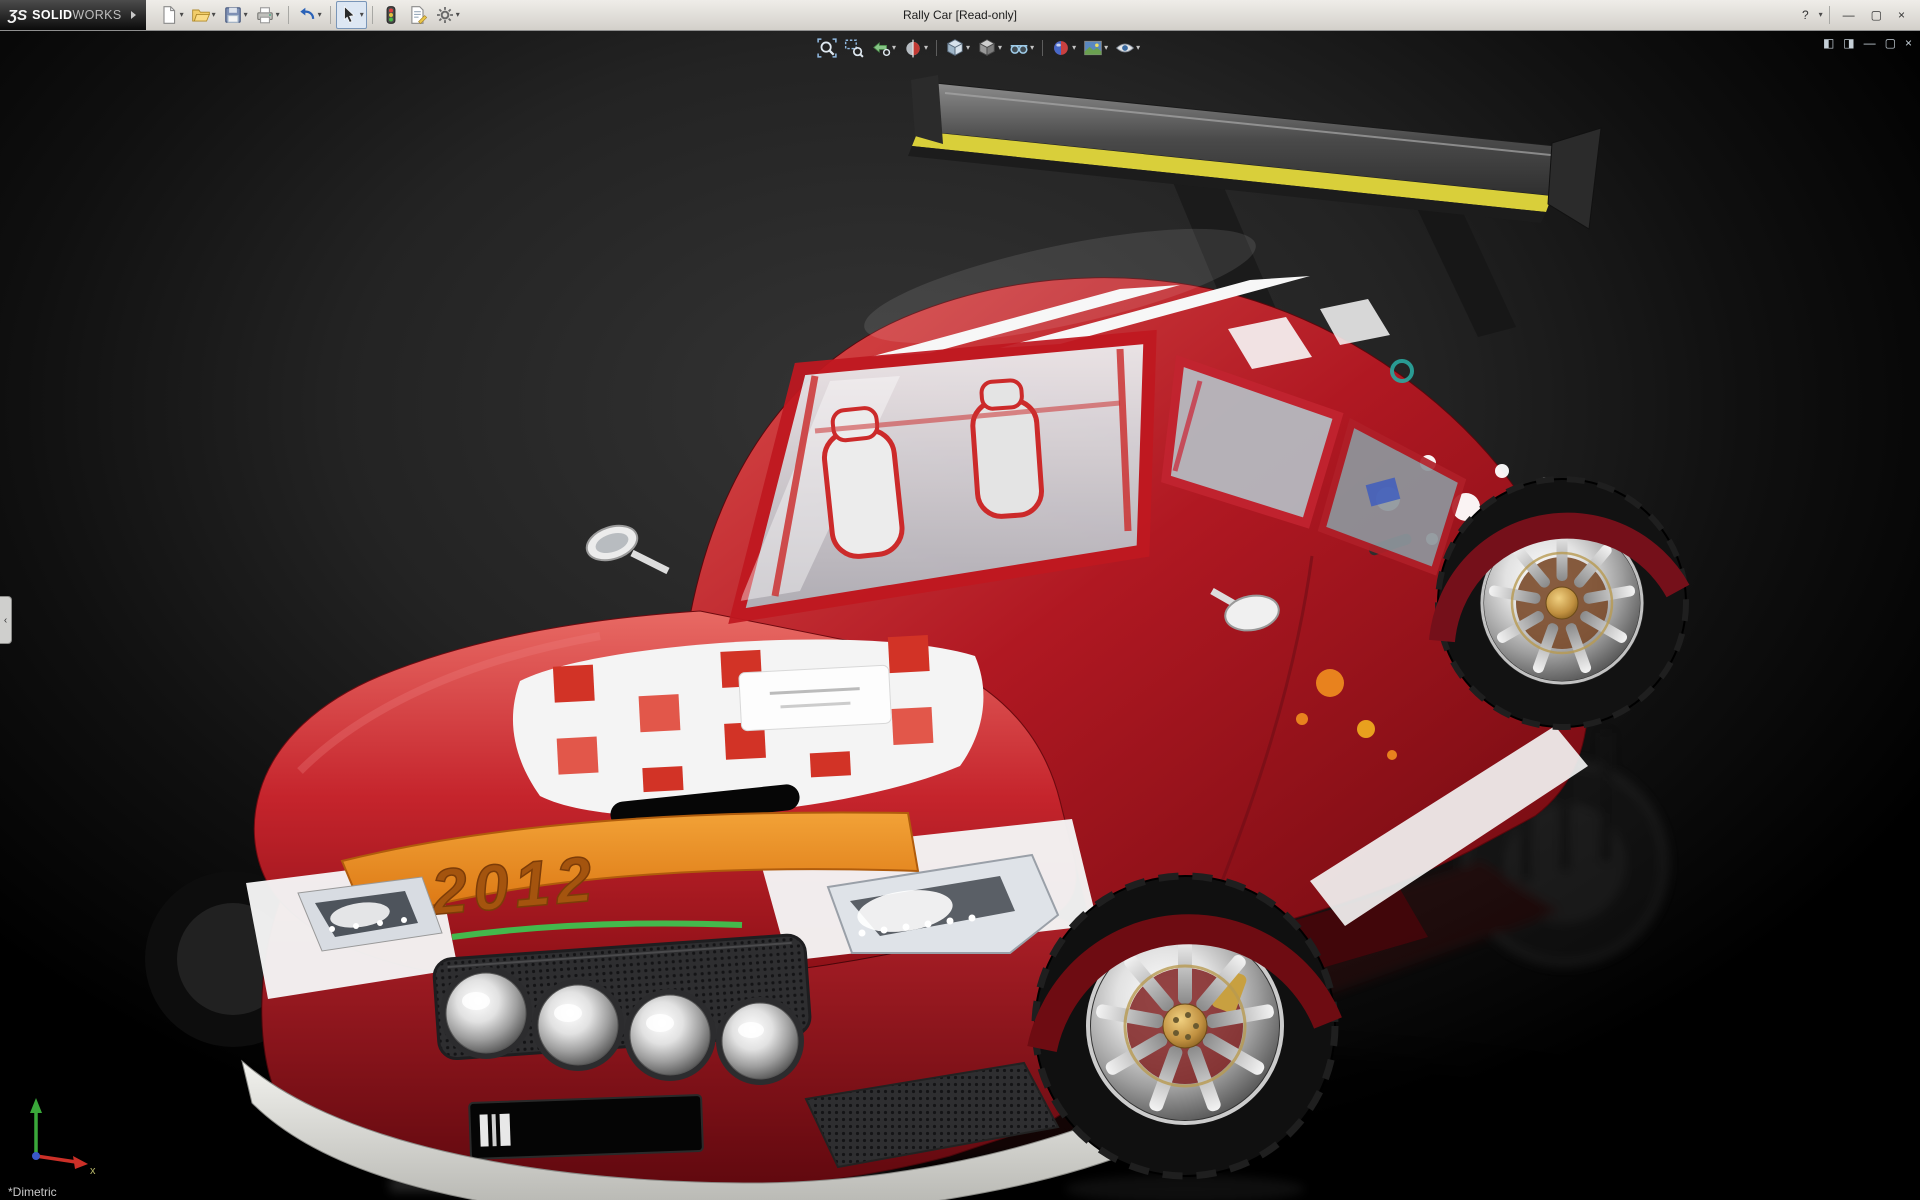 The image size is (1920, 1200). I want to click on close-button: ×, so click(1901, 15).